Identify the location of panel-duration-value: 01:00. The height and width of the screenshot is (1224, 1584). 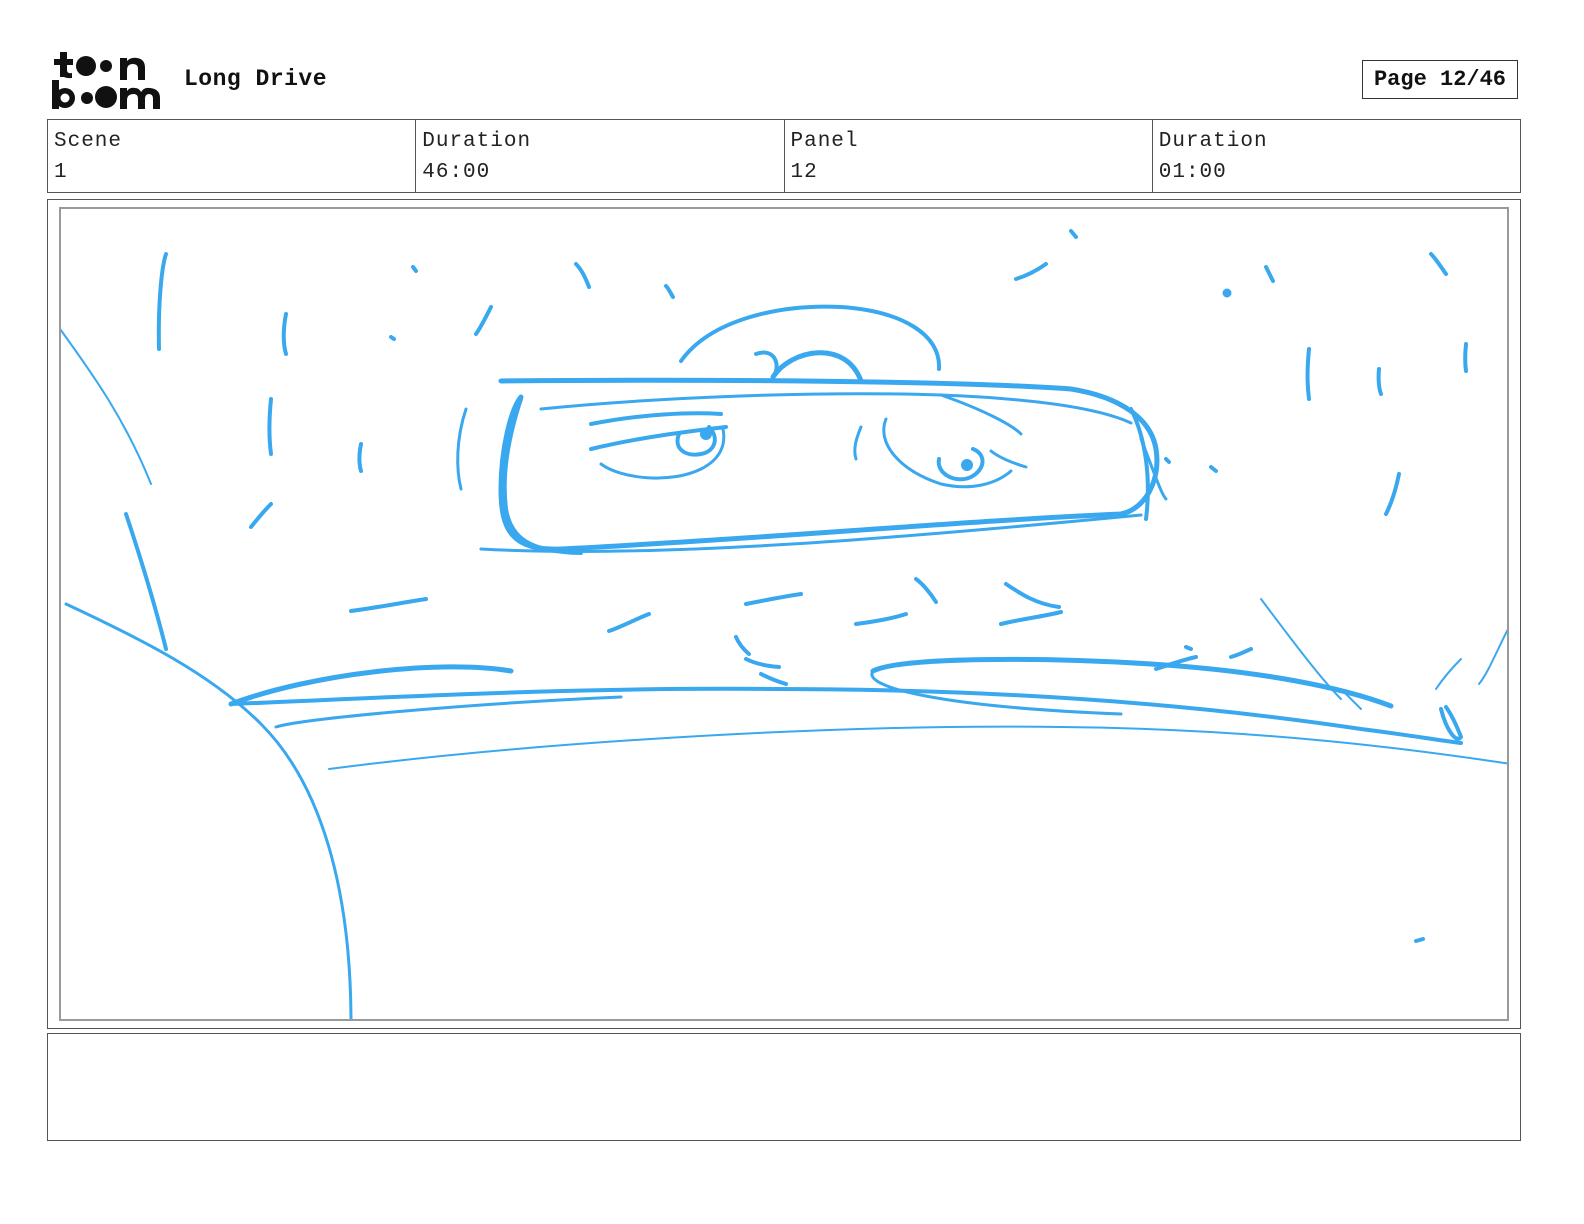
(1192, 172).